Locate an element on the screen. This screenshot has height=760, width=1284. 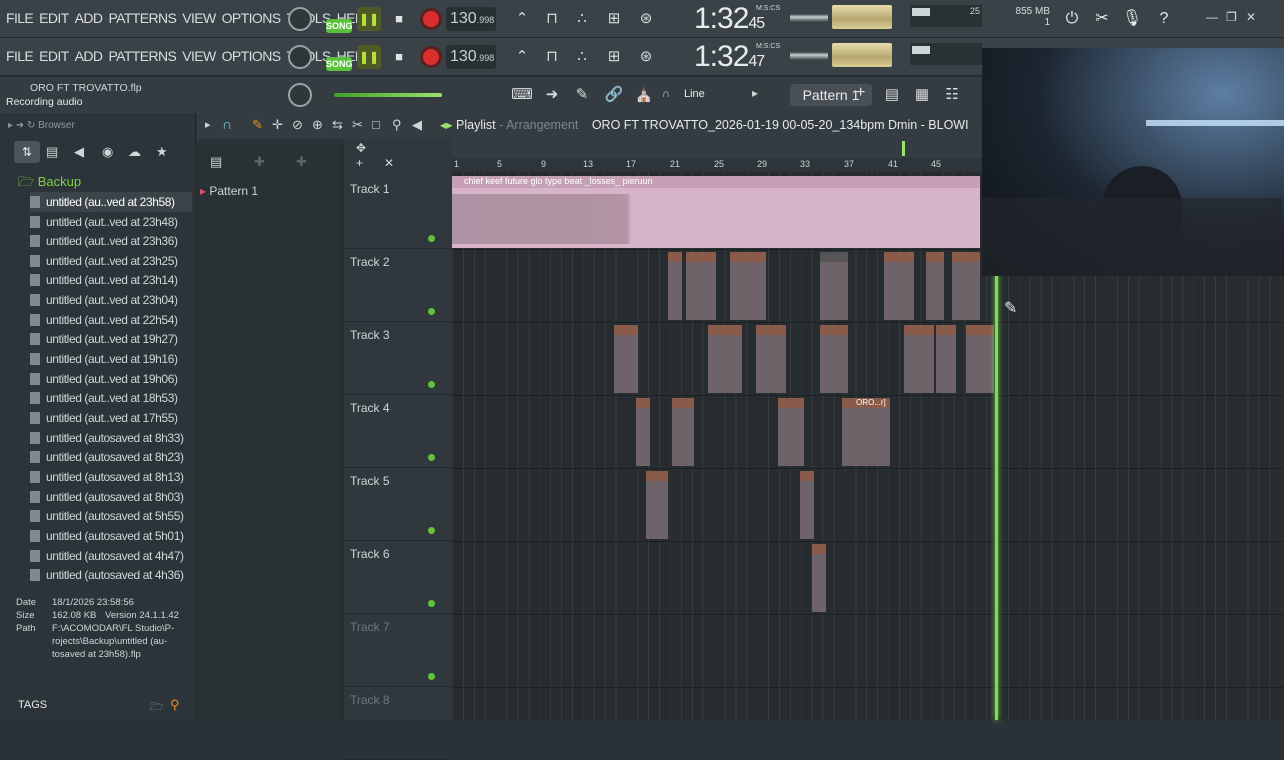
record-button is located at coordinates (431, 19).